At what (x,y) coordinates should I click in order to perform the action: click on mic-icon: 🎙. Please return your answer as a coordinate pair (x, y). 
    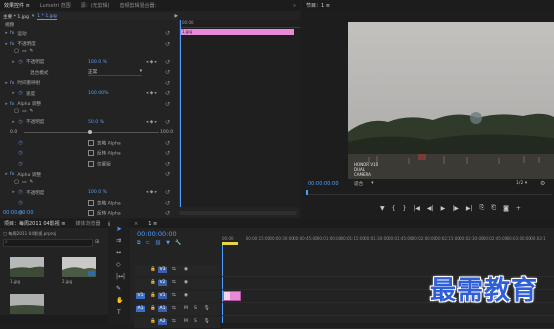
    Looking at the image, I should click on (207, 321).